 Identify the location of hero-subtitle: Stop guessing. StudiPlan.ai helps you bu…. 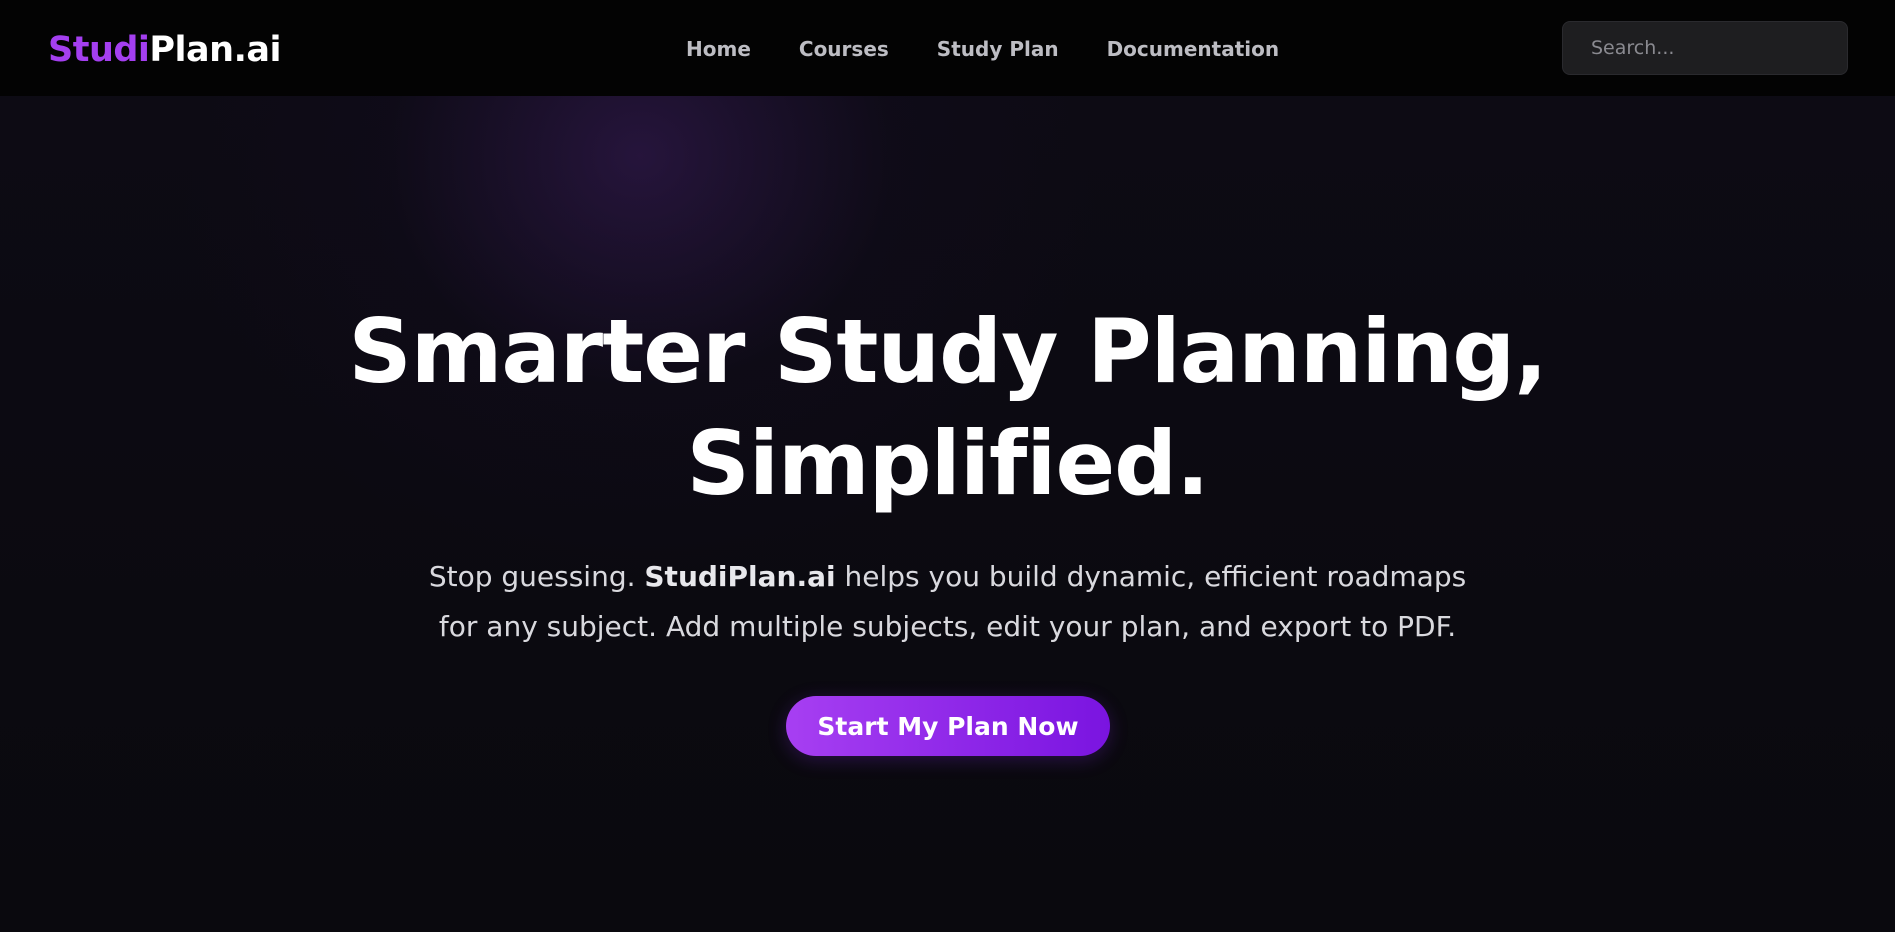
(947, 602).